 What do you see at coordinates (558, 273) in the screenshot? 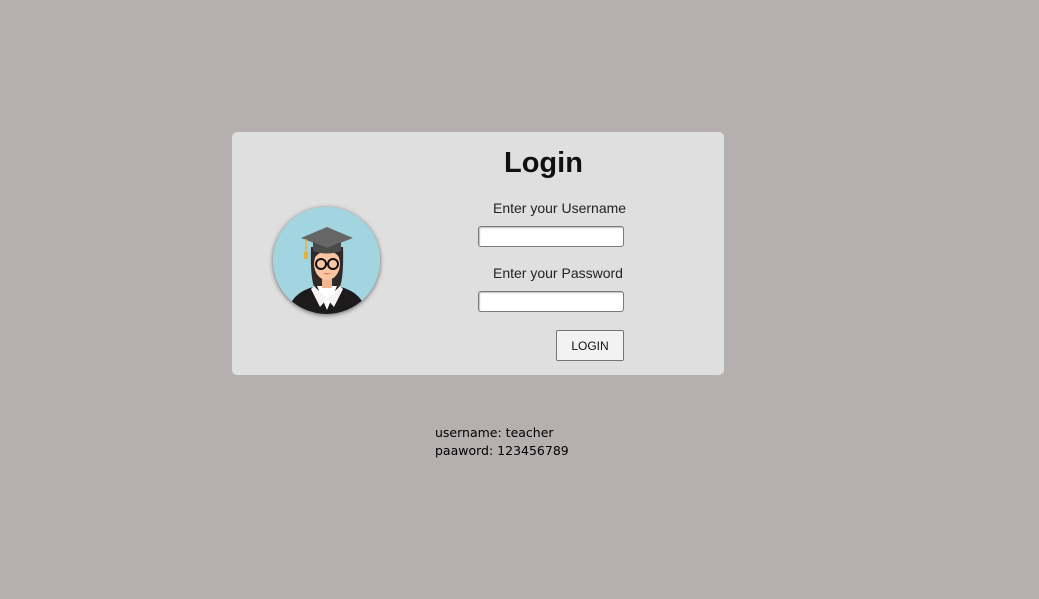
I see `password-label: Enter your Password` at bounding box center [558, 273].